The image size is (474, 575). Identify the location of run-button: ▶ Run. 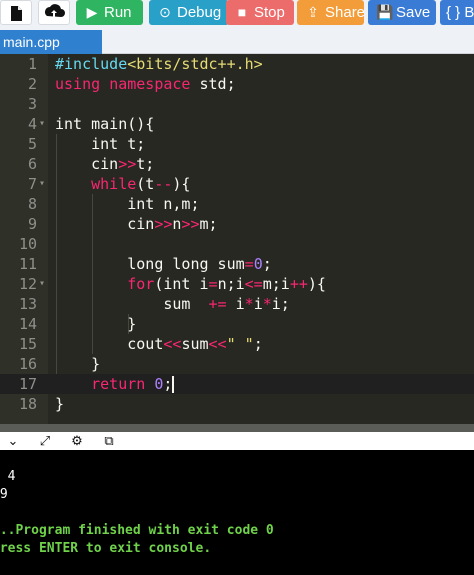
(109, 12).